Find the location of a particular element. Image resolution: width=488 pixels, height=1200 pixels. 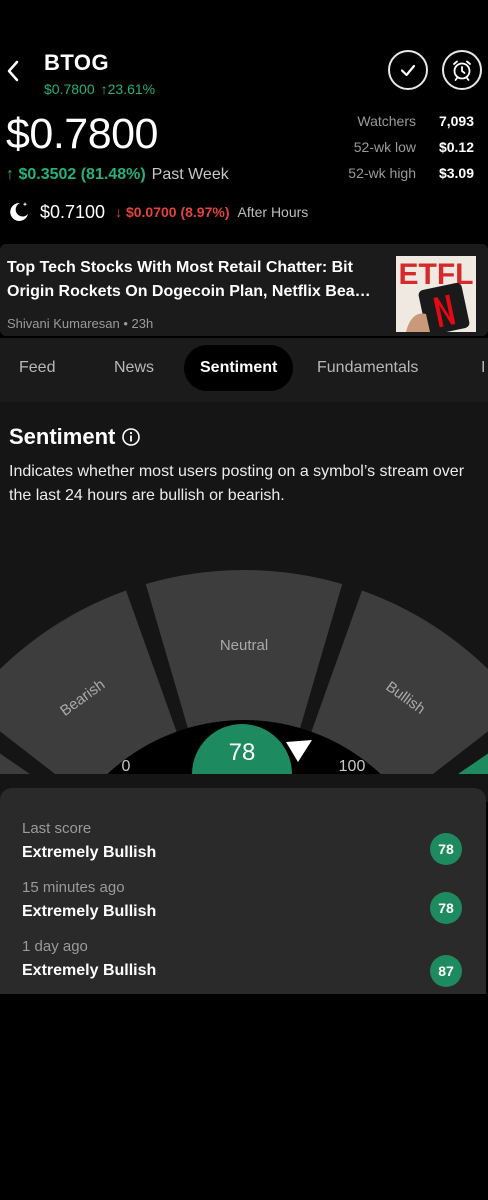

tab-news: News is located at coordinates (134, 368).